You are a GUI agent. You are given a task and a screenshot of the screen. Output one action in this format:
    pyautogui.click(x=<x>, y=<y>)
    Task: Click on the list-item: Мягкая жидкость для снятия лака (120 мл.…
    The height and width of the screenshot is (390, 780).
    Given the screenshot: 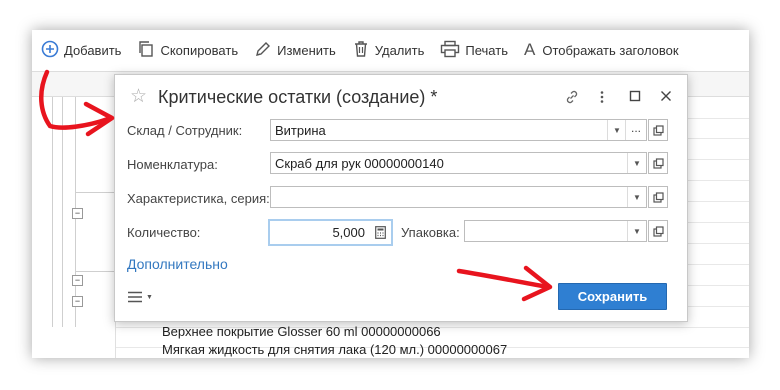 What is the action you would take?
    pyautogui.click(x=334, y=349)
    